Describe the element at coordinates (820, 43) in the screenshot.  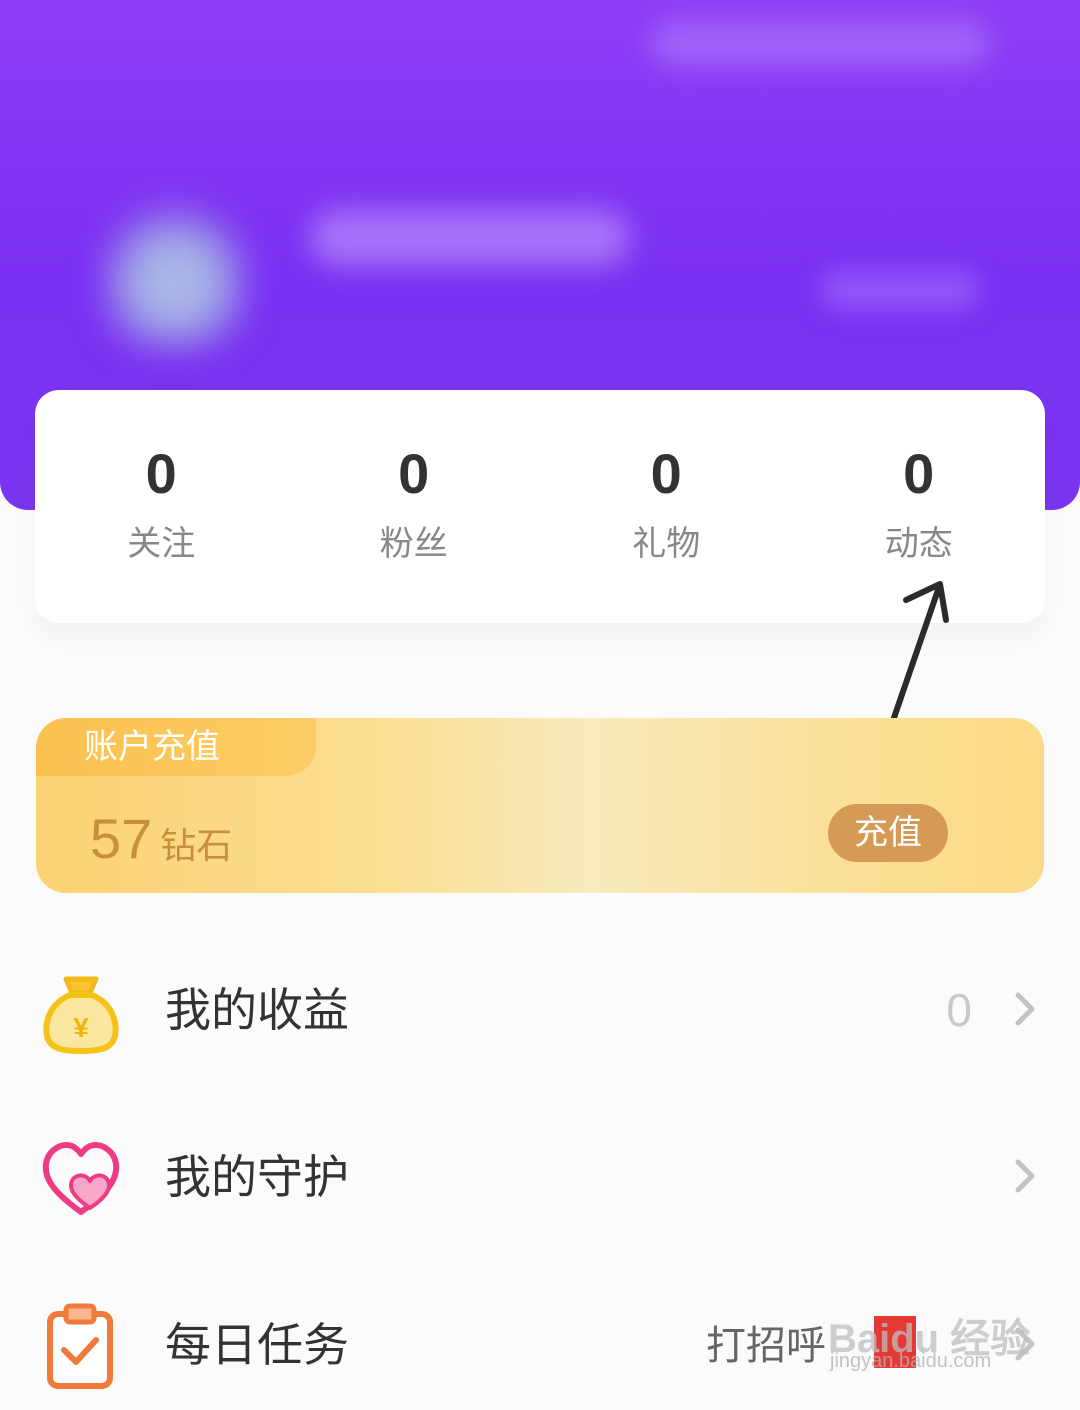
I see `blurred-top-text` at that location.